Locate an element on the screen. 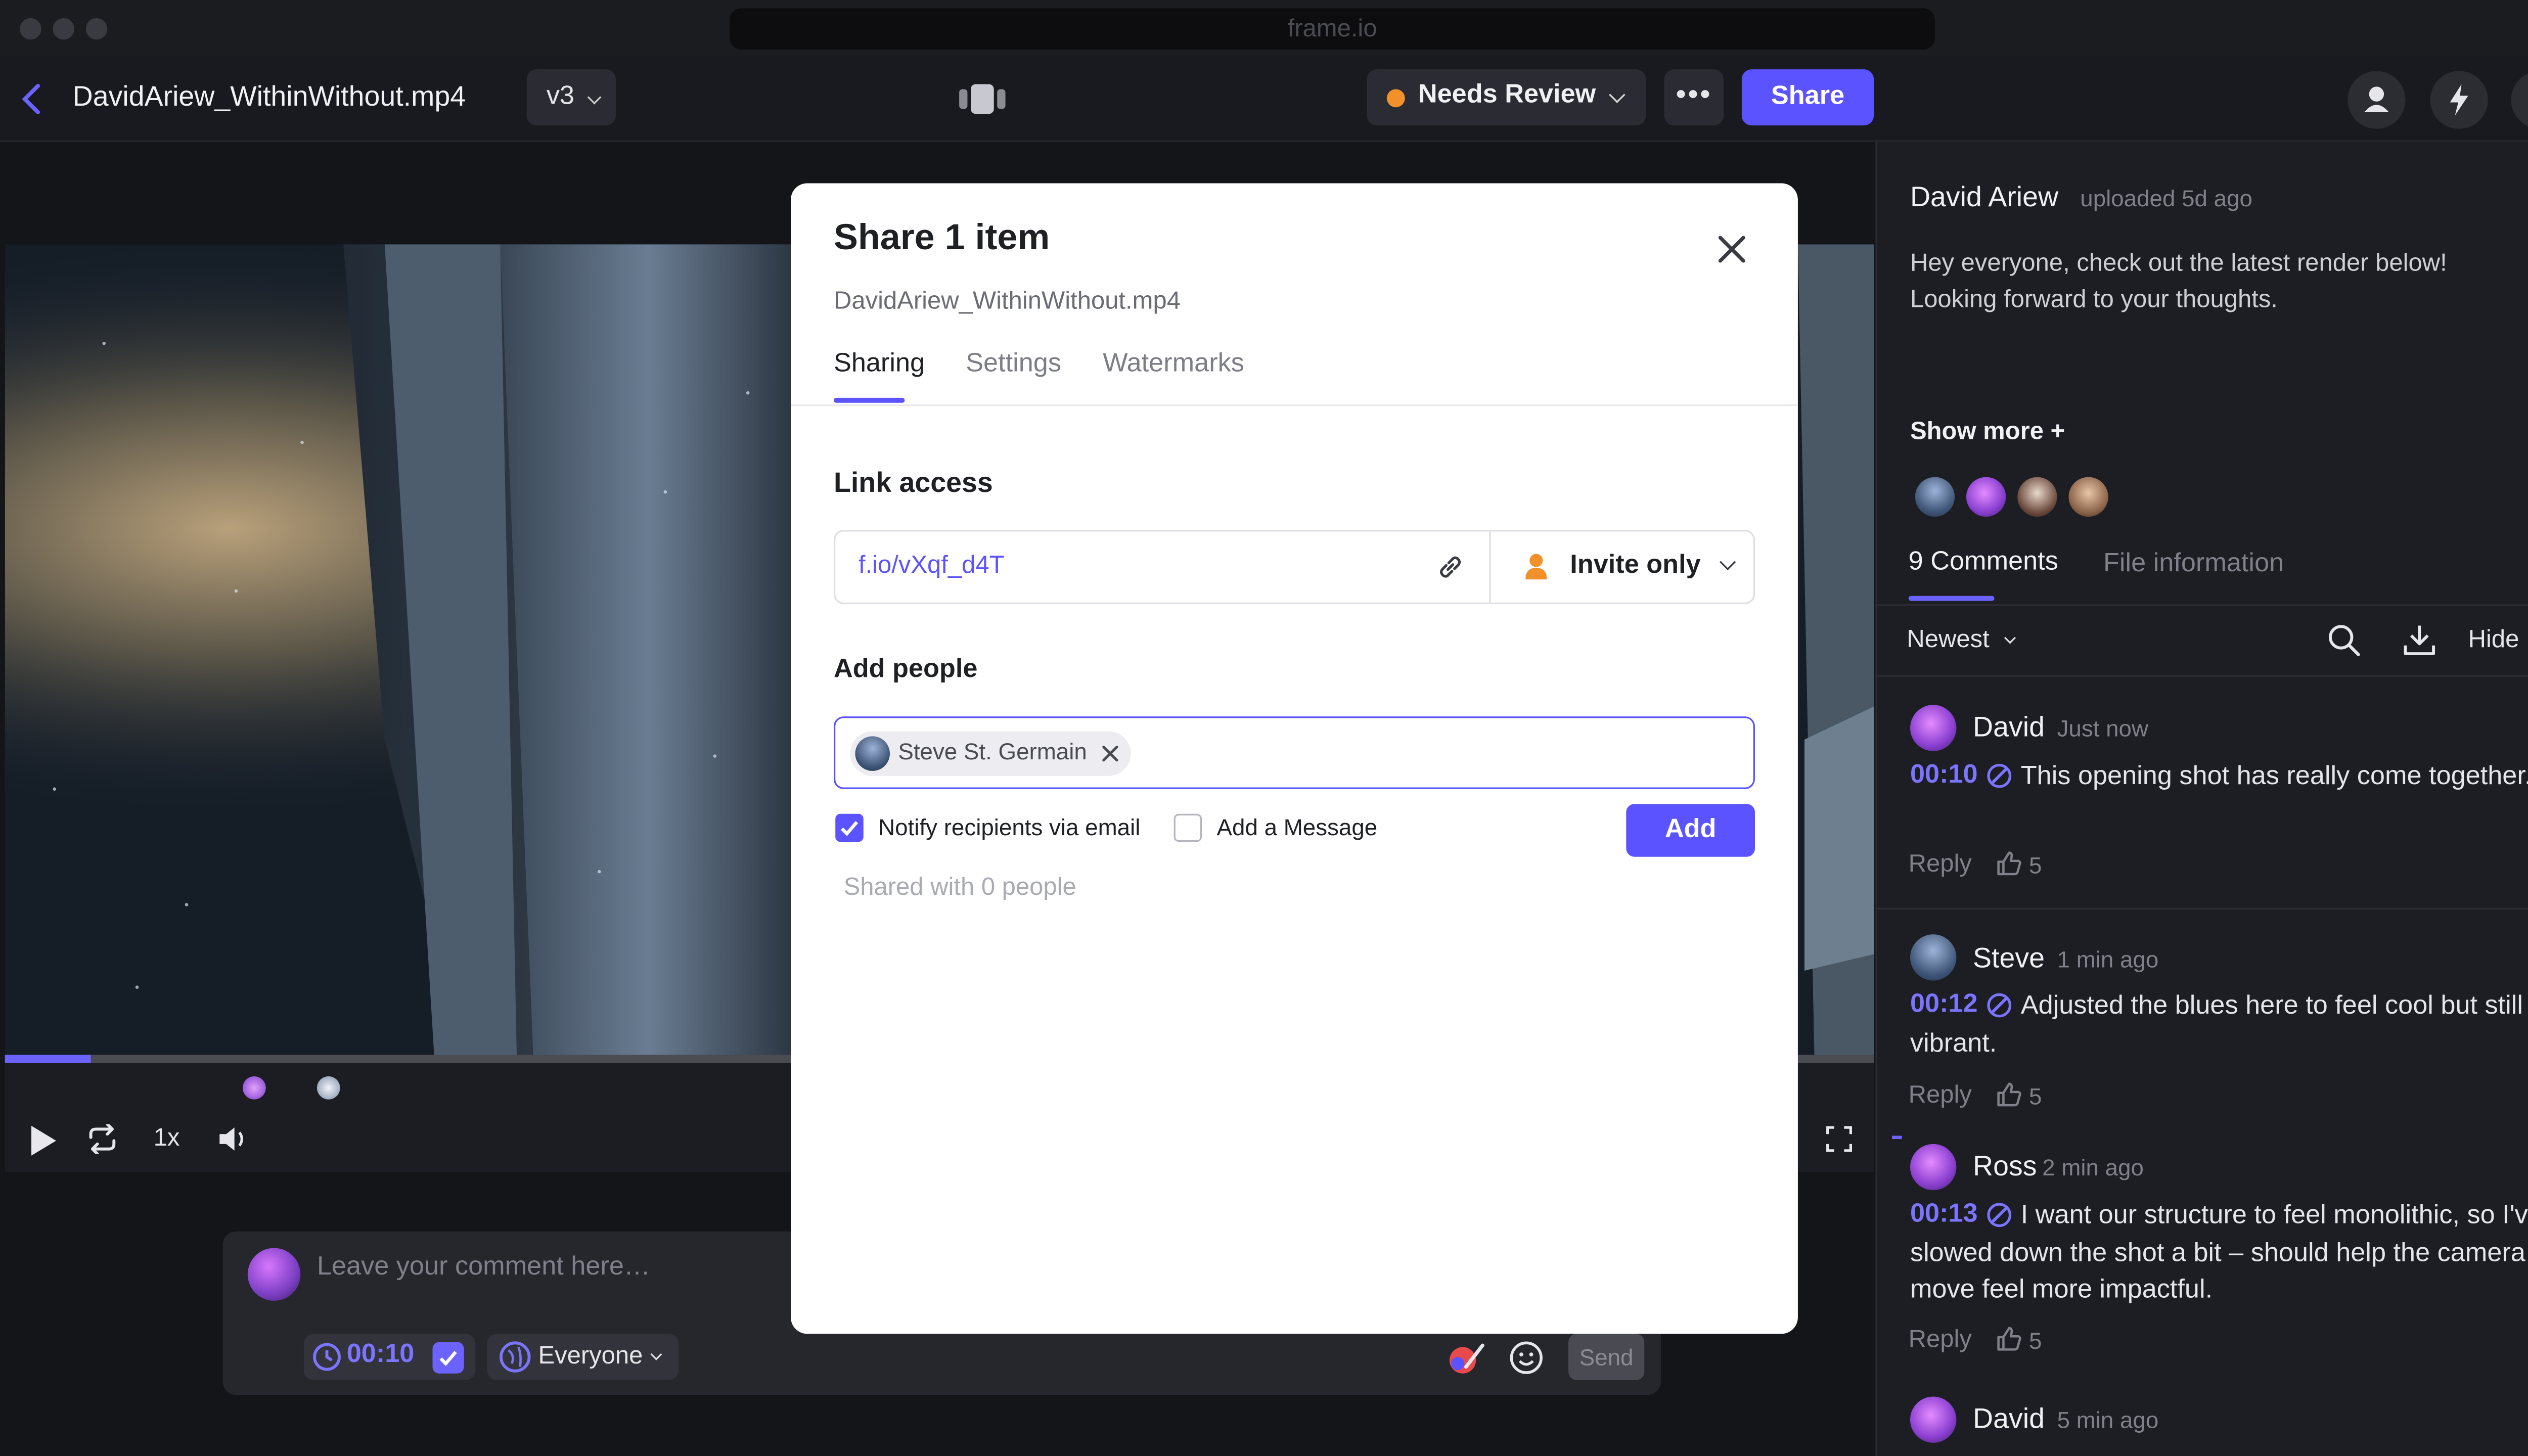 Image resolution: width=2528 pixels, height=1456 pixels. tab-settings: Settings is located at coordinates (1014, 365).